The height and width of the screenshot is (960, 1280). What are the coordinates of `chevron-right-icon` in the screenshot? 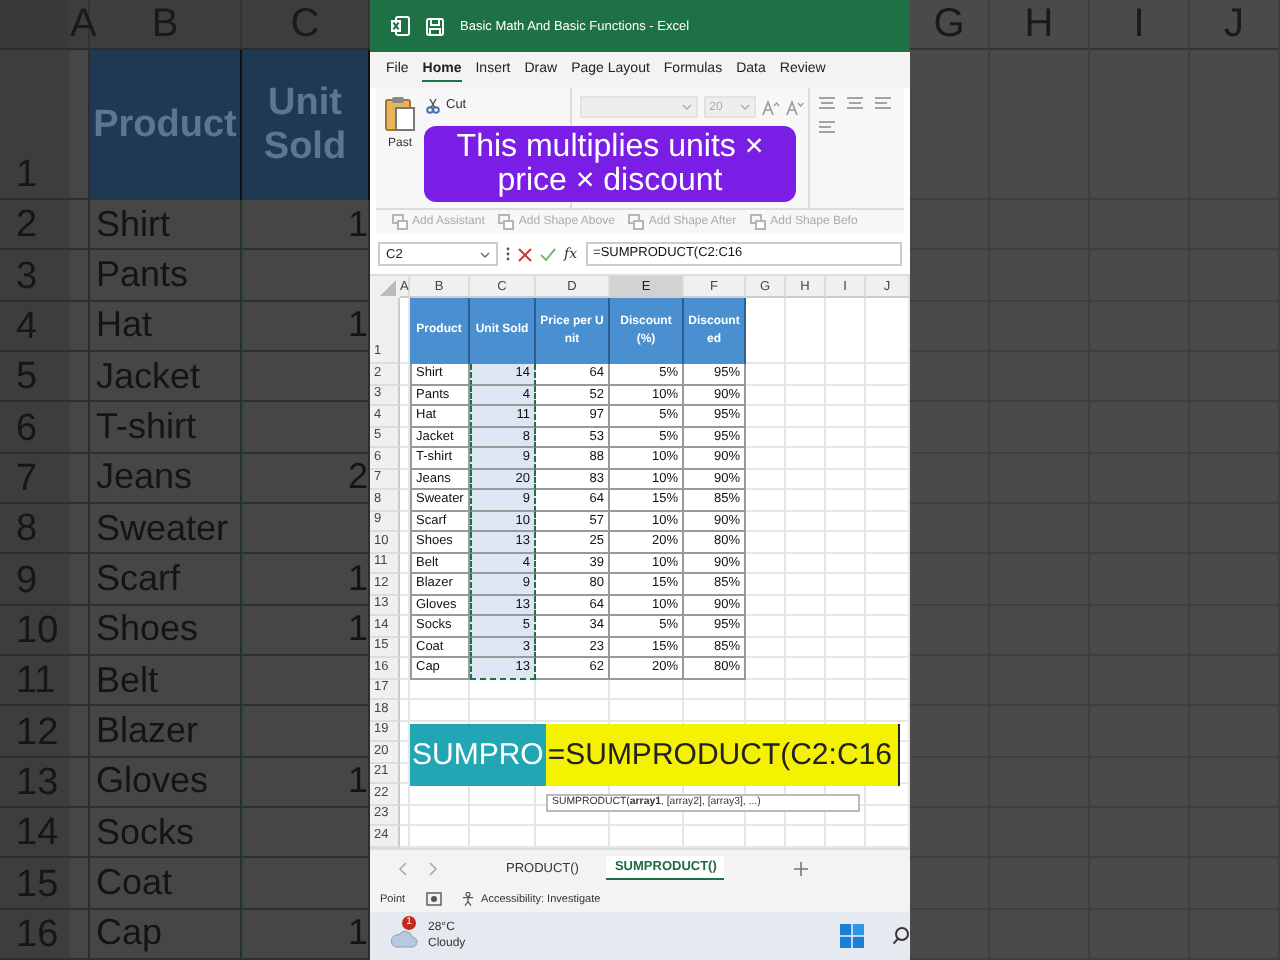 It's located at (433, 868).